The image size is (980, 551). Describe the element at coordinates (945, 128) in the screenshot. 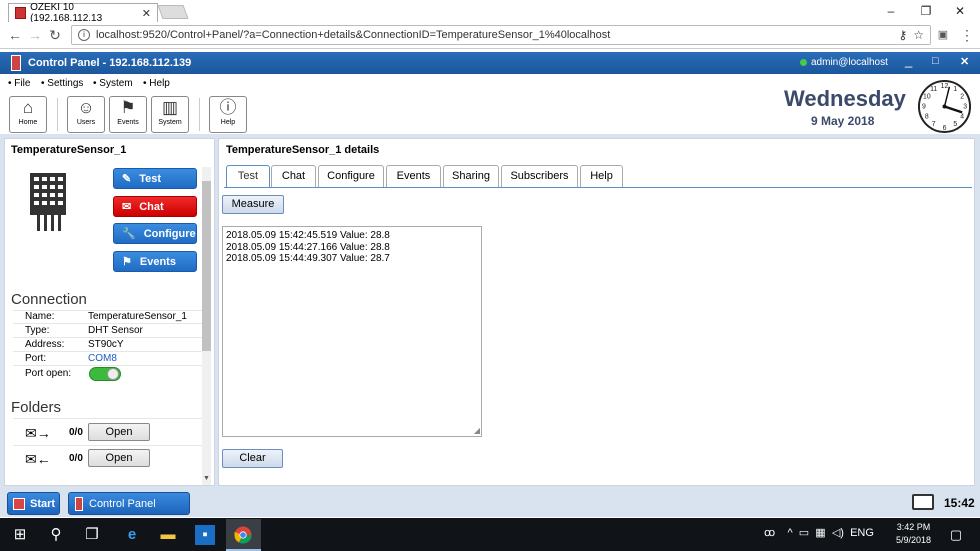

I see `svg-text: 6` at that location.